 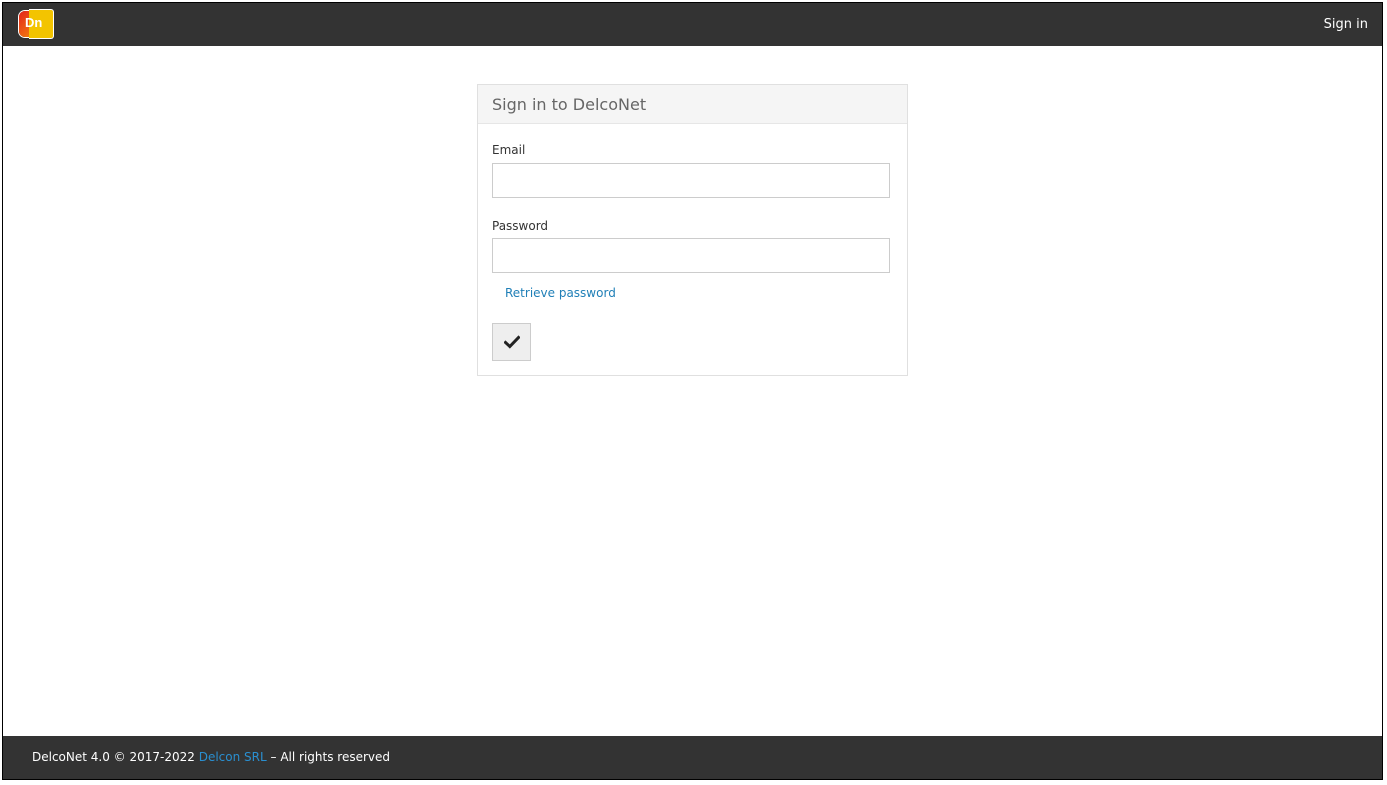 What do you see at coordinates (233, 757) in the screenshot?
I see `footer-company-link: Delcon SRL` at bounding box center [233, 757].